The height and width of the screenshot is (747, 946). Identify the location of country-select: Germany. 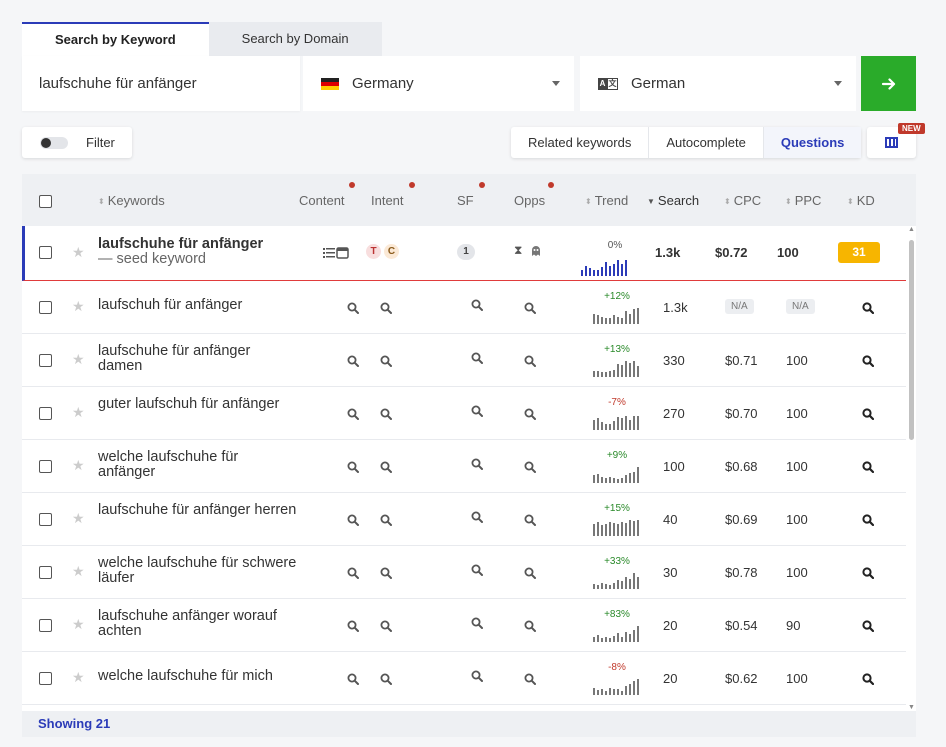
(438, 83).